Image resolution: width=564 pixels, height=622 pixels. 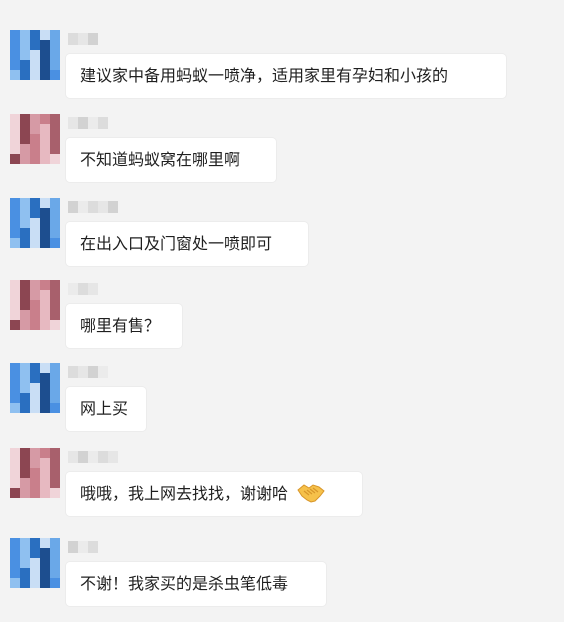 I want to click on message-text: 哪里有售？, so click(x=120, y=325).